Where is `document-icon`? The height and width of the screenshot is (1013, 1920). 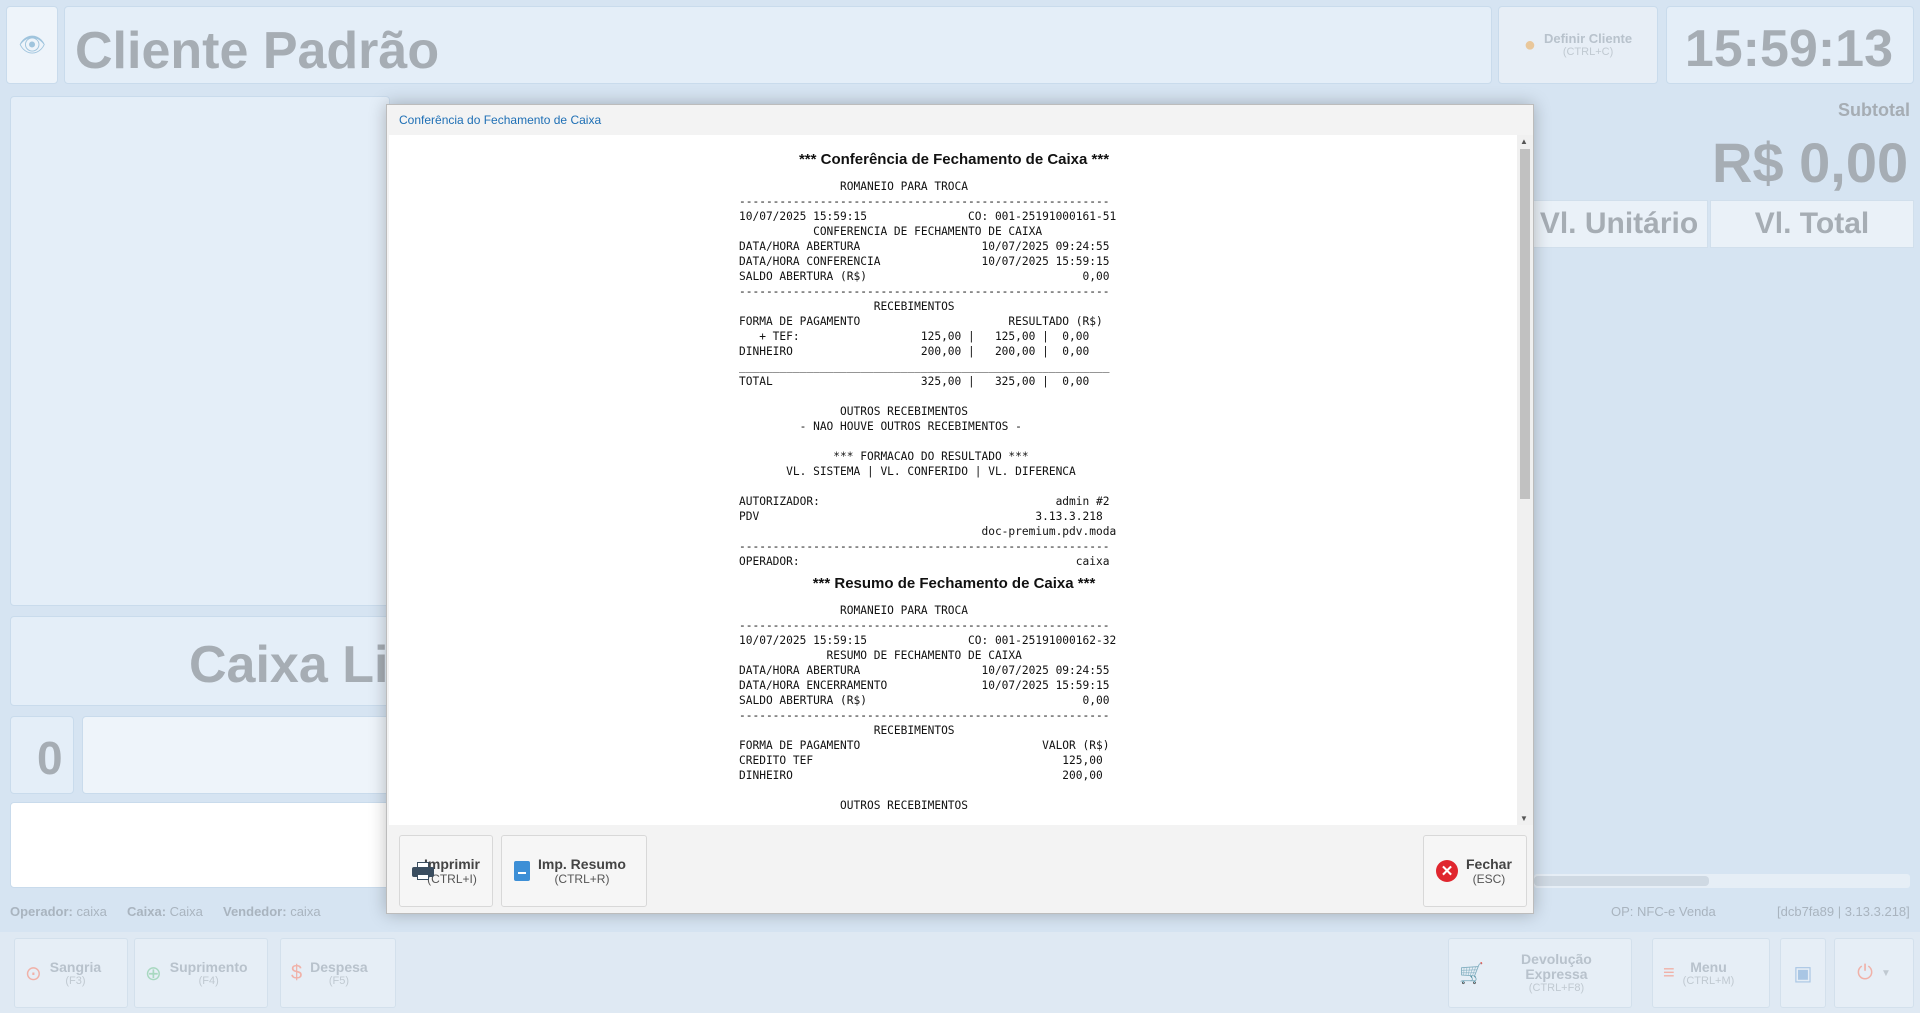
document-icon is located at coordinates (522, 871).